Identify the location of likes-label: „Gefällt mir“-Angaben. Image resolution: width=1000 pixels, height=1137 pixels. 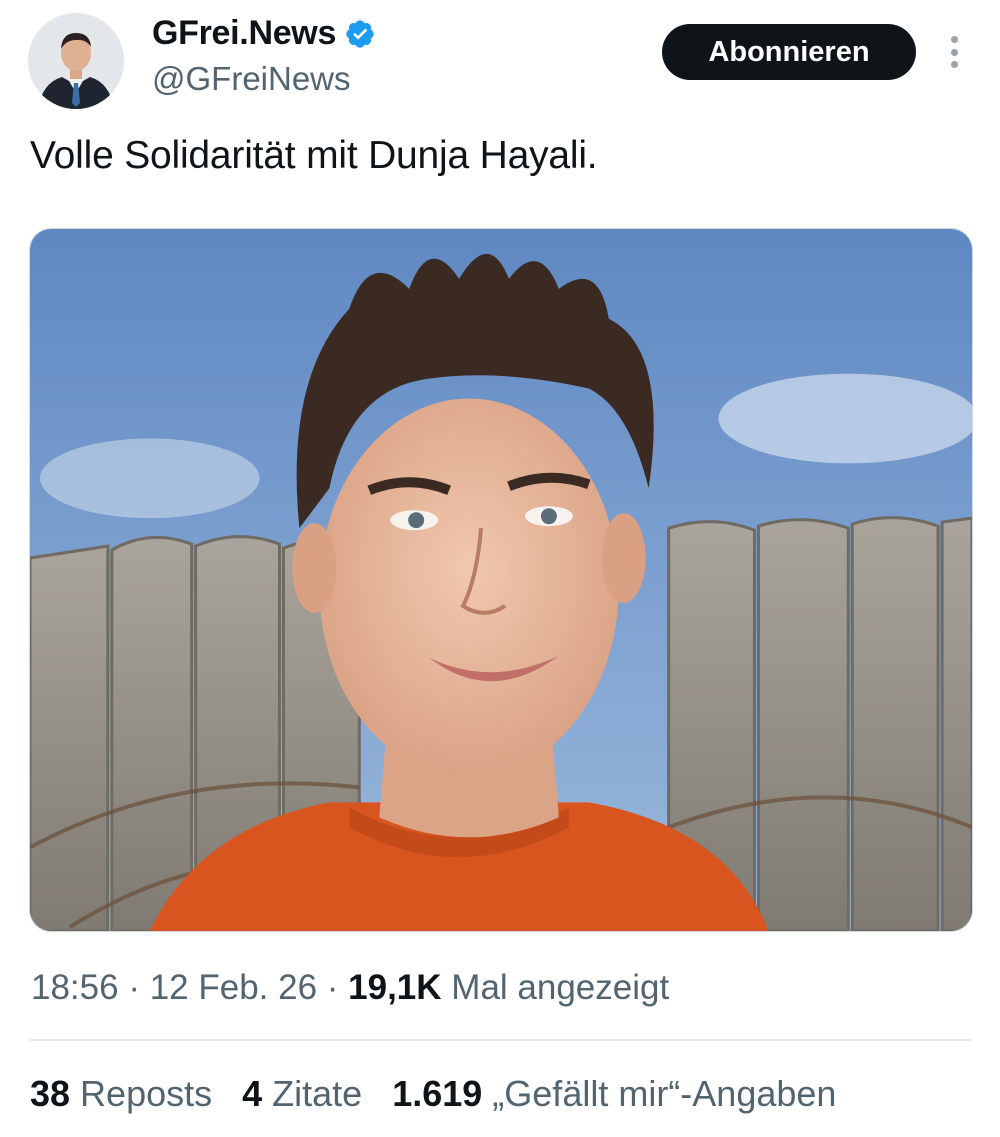
(659, 1093).